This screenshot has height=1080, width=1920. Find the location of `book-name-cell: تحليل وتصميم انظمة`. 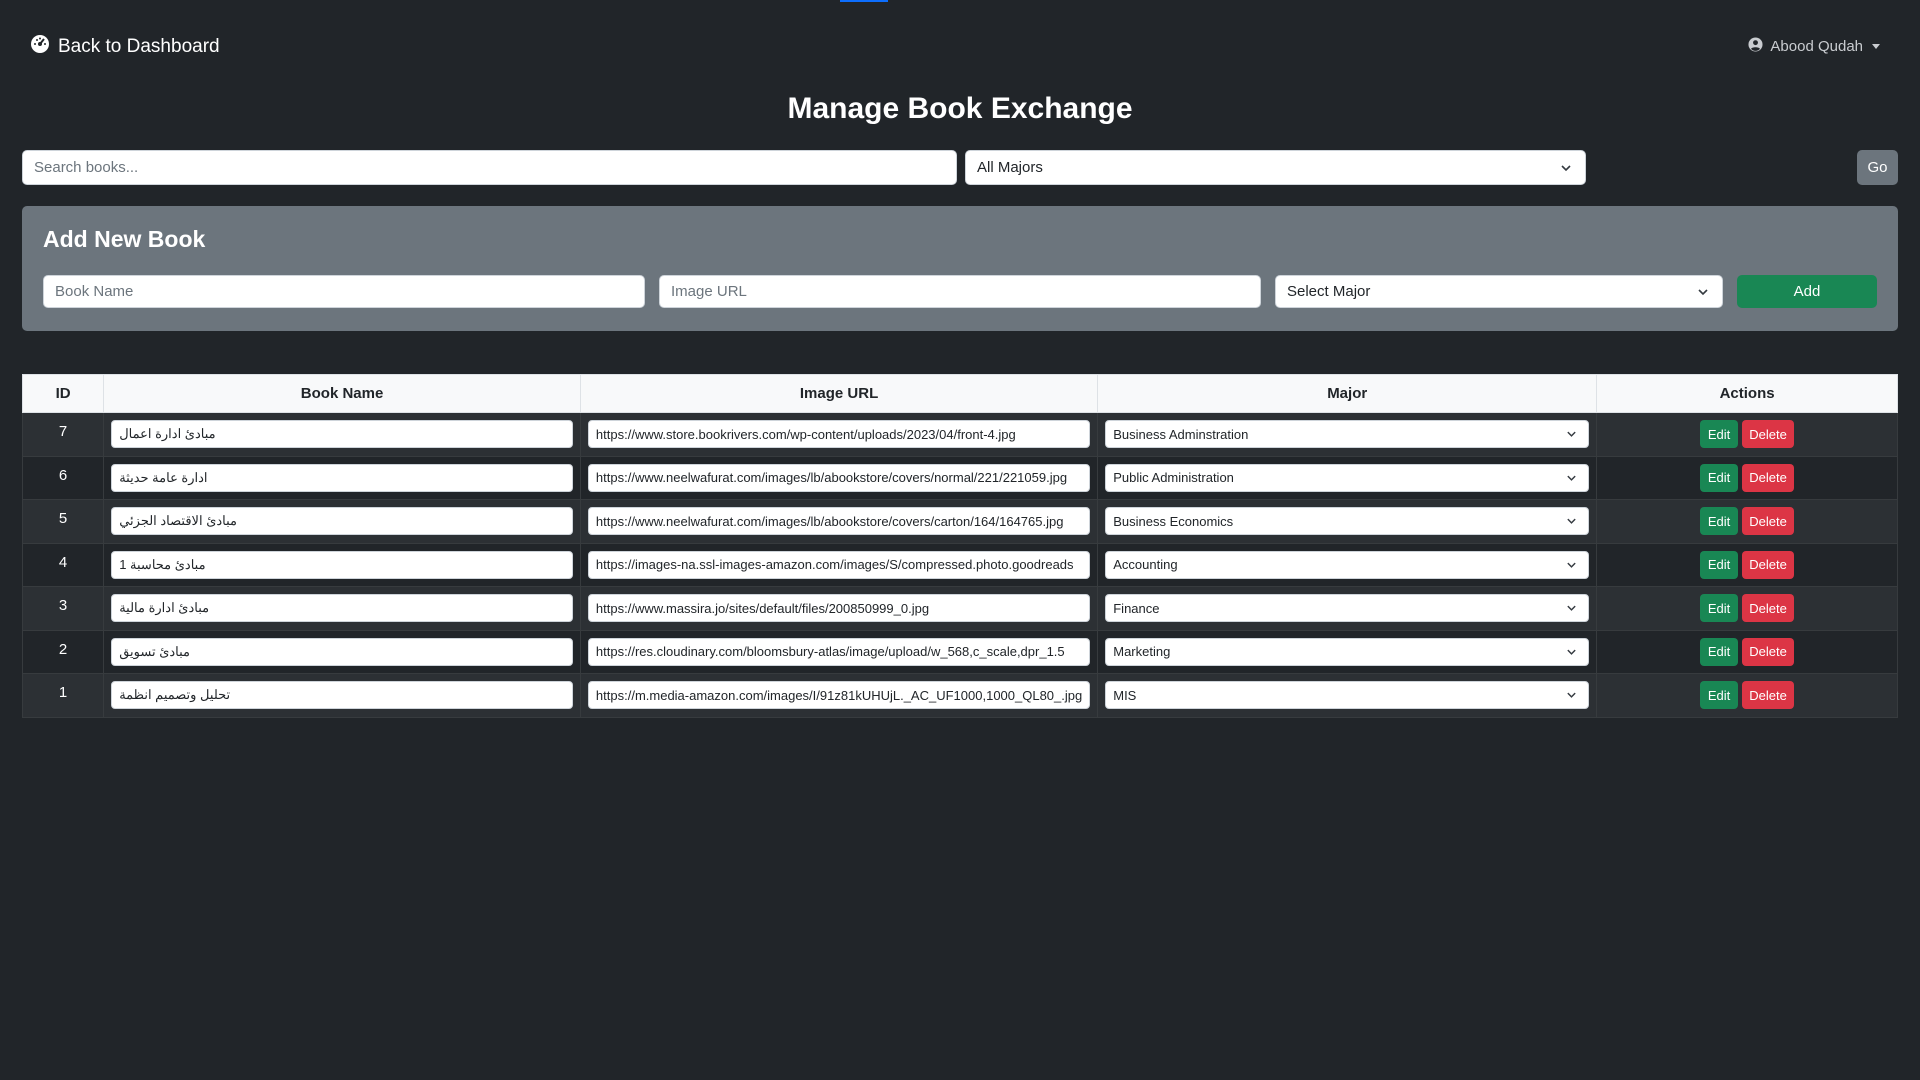

book-name-cell: تحليل وتصميم انظمة is located at coordinates (342, 695).